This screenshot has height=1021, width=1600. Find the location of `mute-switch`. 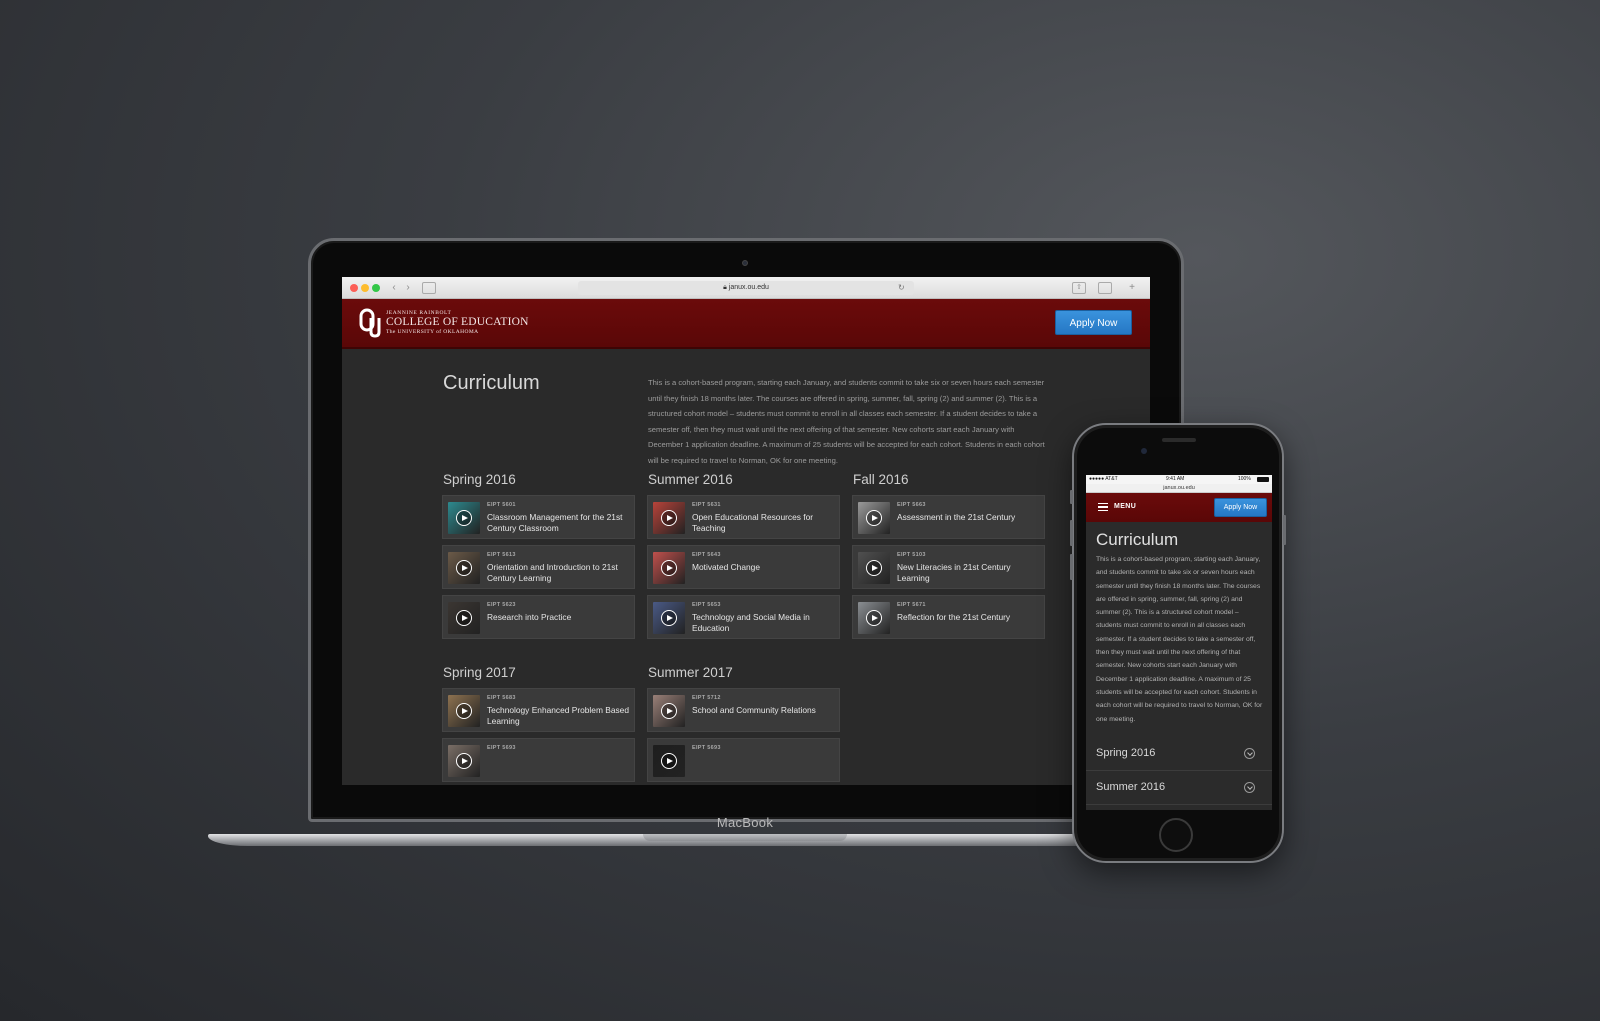

mute-switch is located at coordinates (1071, 497).